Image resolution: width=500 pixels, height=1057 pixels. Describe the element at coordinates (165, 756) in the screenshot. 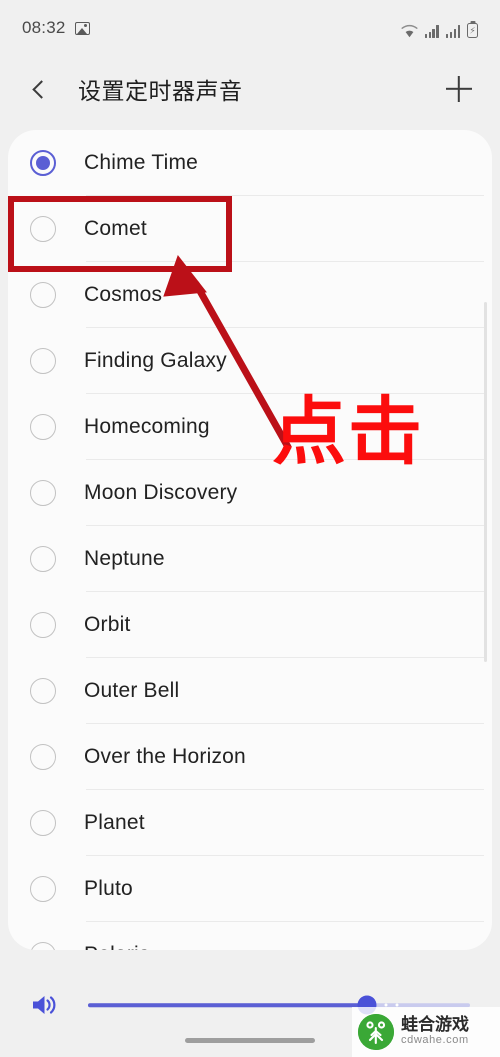

I see `sound-list-item-label: Over the Horizon` at that location.